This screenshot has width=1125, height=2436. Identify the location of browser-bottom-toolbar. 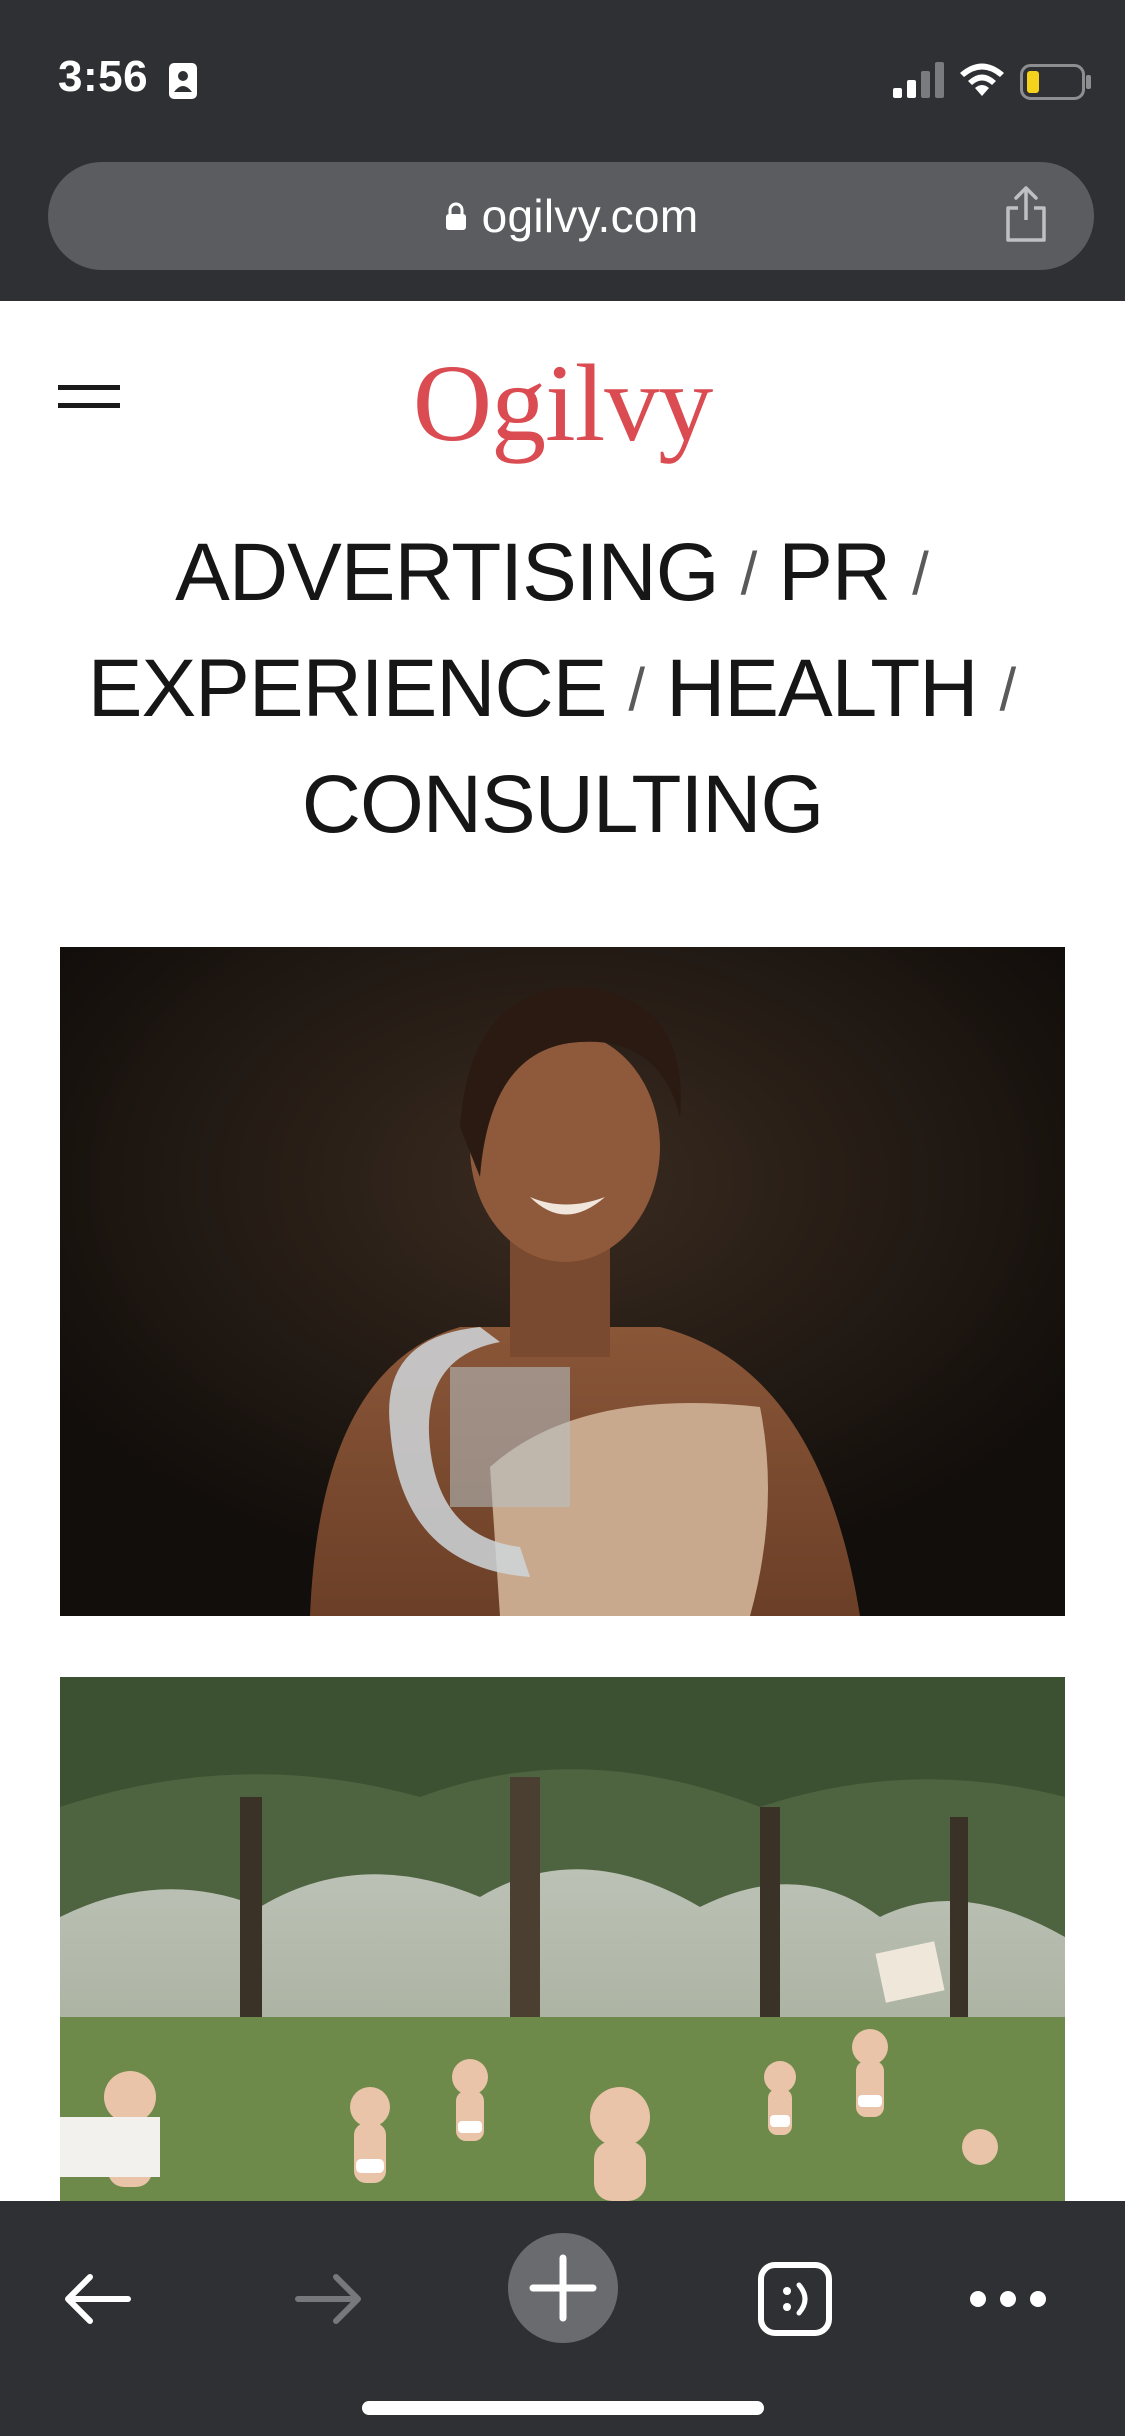
(562, 2318).